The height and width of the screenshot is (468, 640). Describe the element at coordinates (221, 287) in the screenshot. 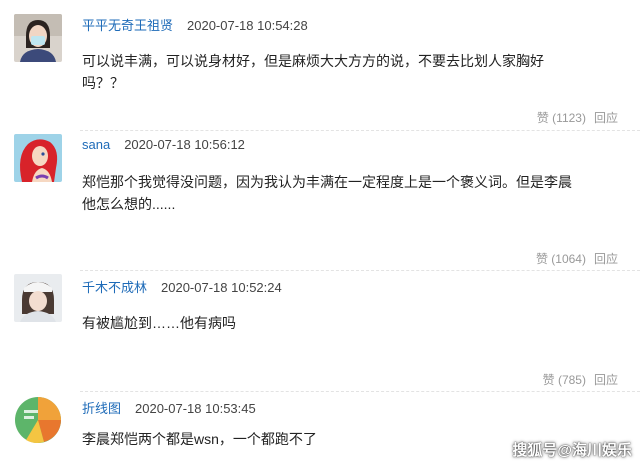

I see `comment-time: 2020-07-18 10:52:24` at that location.